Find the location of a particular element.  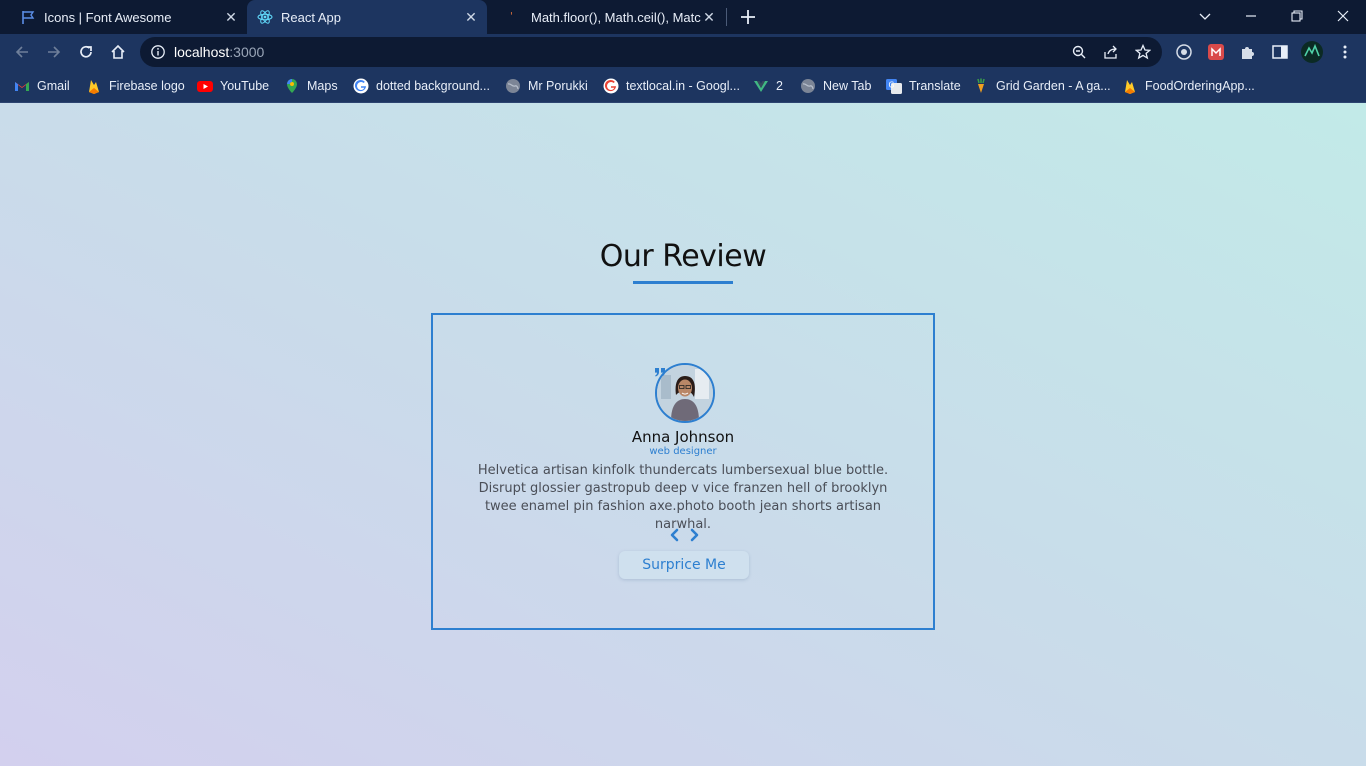

close-window-icon is located at coordinates (1343, 16).